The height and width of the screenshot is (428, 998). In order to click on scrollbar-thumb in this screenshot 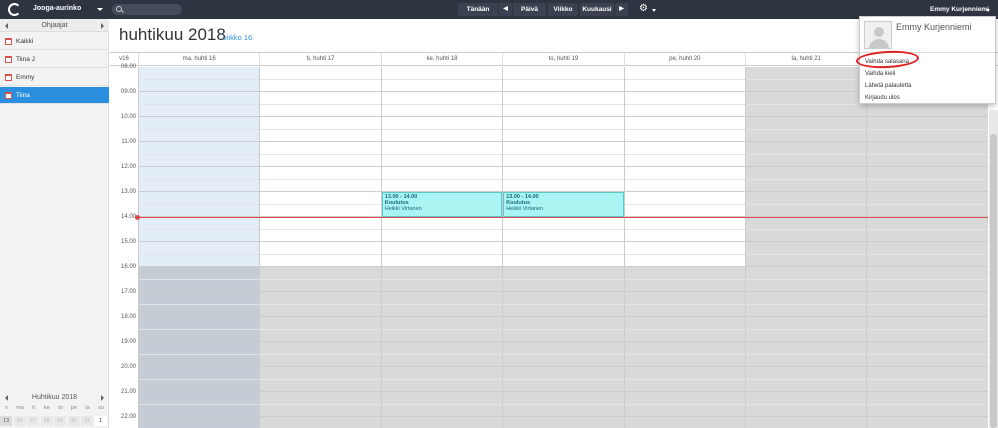, I will do `click(993, 281)`.